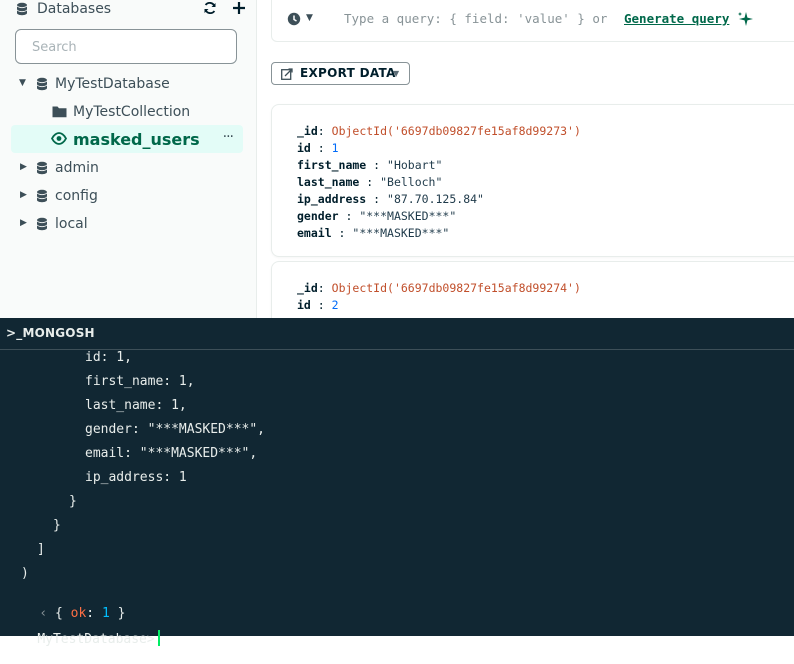  Describe the element at coordinates (370, 182) in the screenshot. I see `document-field: last_name : "Belloch"` at that location.